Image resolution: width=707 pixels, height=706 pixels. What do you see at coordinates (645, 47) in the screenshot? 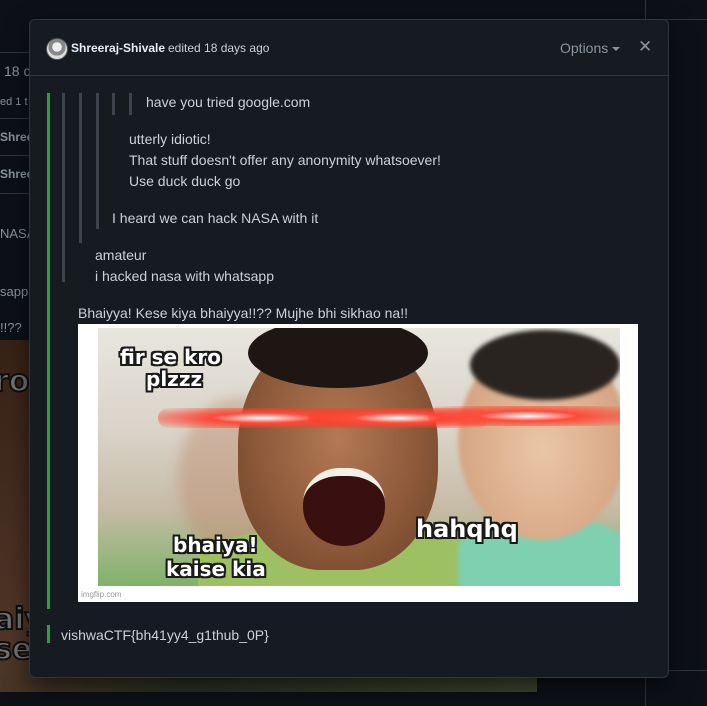
I see `close-icon: ✕` at bounding box center [645, 47].